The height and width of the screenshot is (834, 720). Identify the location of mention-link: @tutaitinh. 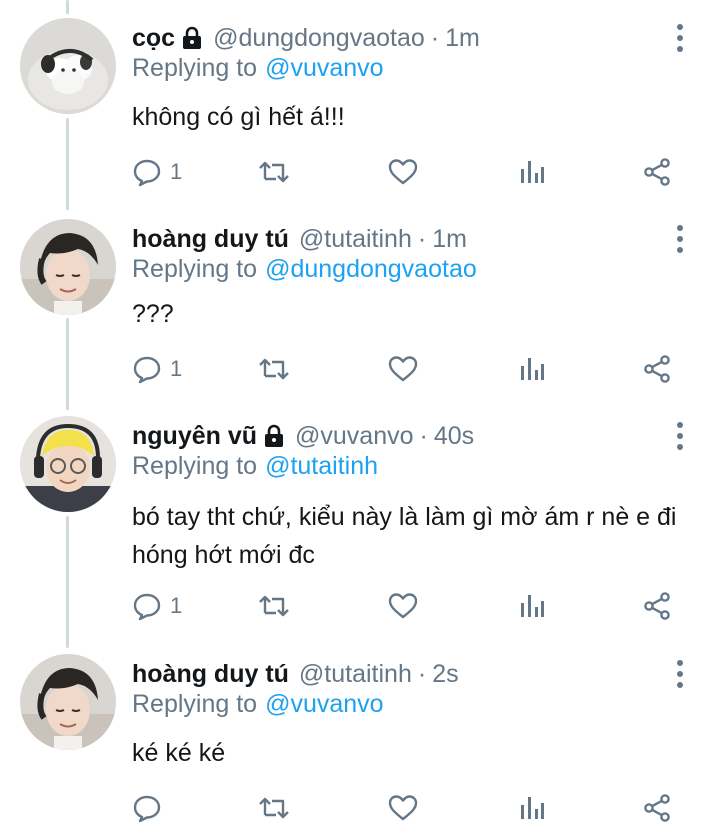
(321, 466).